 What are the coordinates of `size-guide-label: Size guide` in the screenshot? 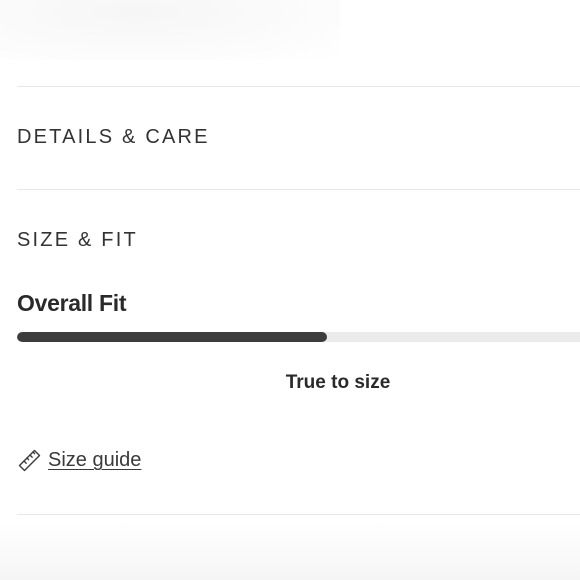 It's located at (94, 460).